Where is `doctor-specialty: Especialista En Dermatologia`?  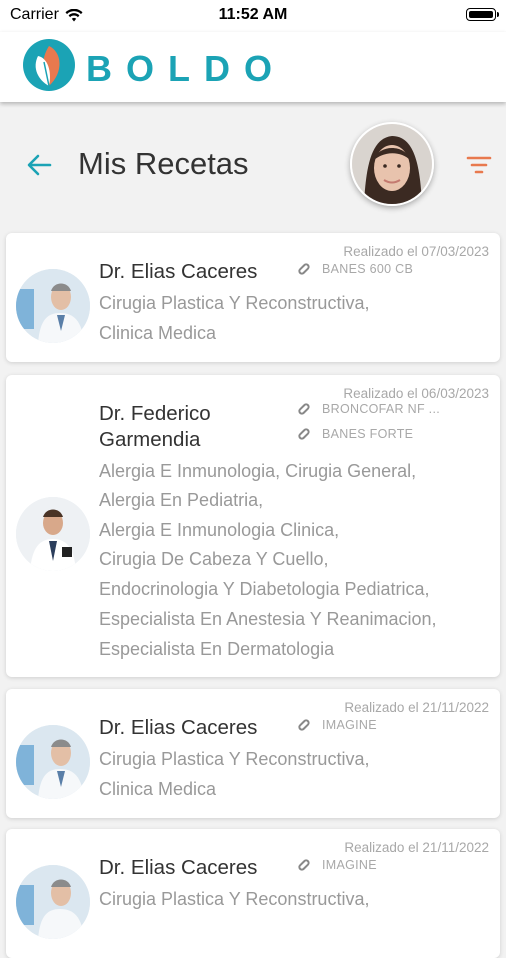
doctor-specialty: Especialista En Dermatologia is located at coordinates (217, 649).